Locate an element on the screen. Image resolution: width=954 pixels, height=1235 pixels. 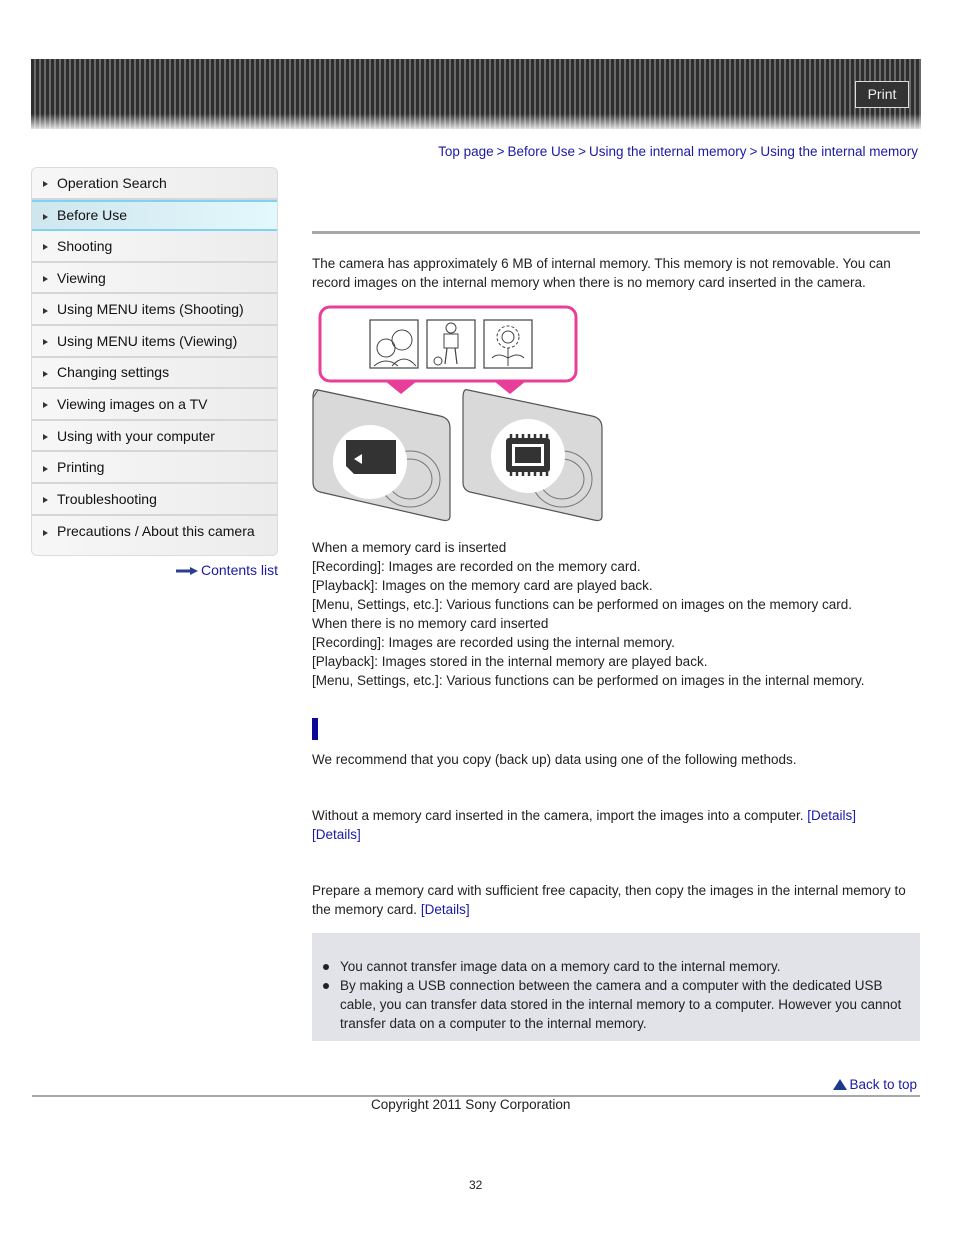
sidebar-item-label: Precautions / About this camera is located at coordinates (156, 531).